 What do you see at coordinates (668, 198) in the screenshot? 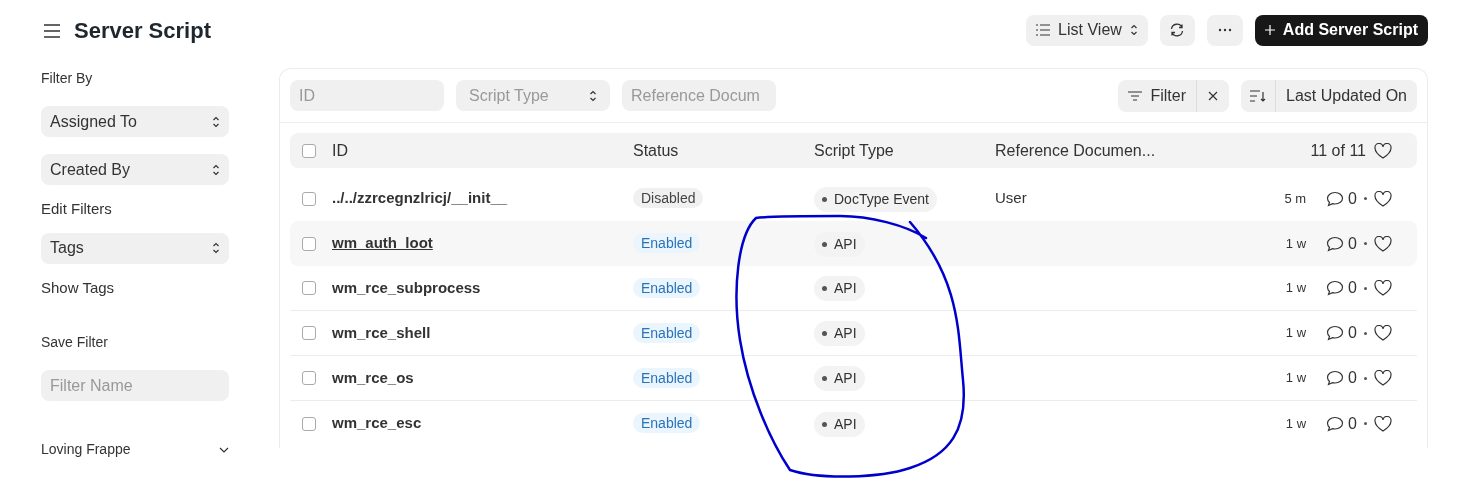
I see `status-badge: Disabled` at bounding box center [668, 198].